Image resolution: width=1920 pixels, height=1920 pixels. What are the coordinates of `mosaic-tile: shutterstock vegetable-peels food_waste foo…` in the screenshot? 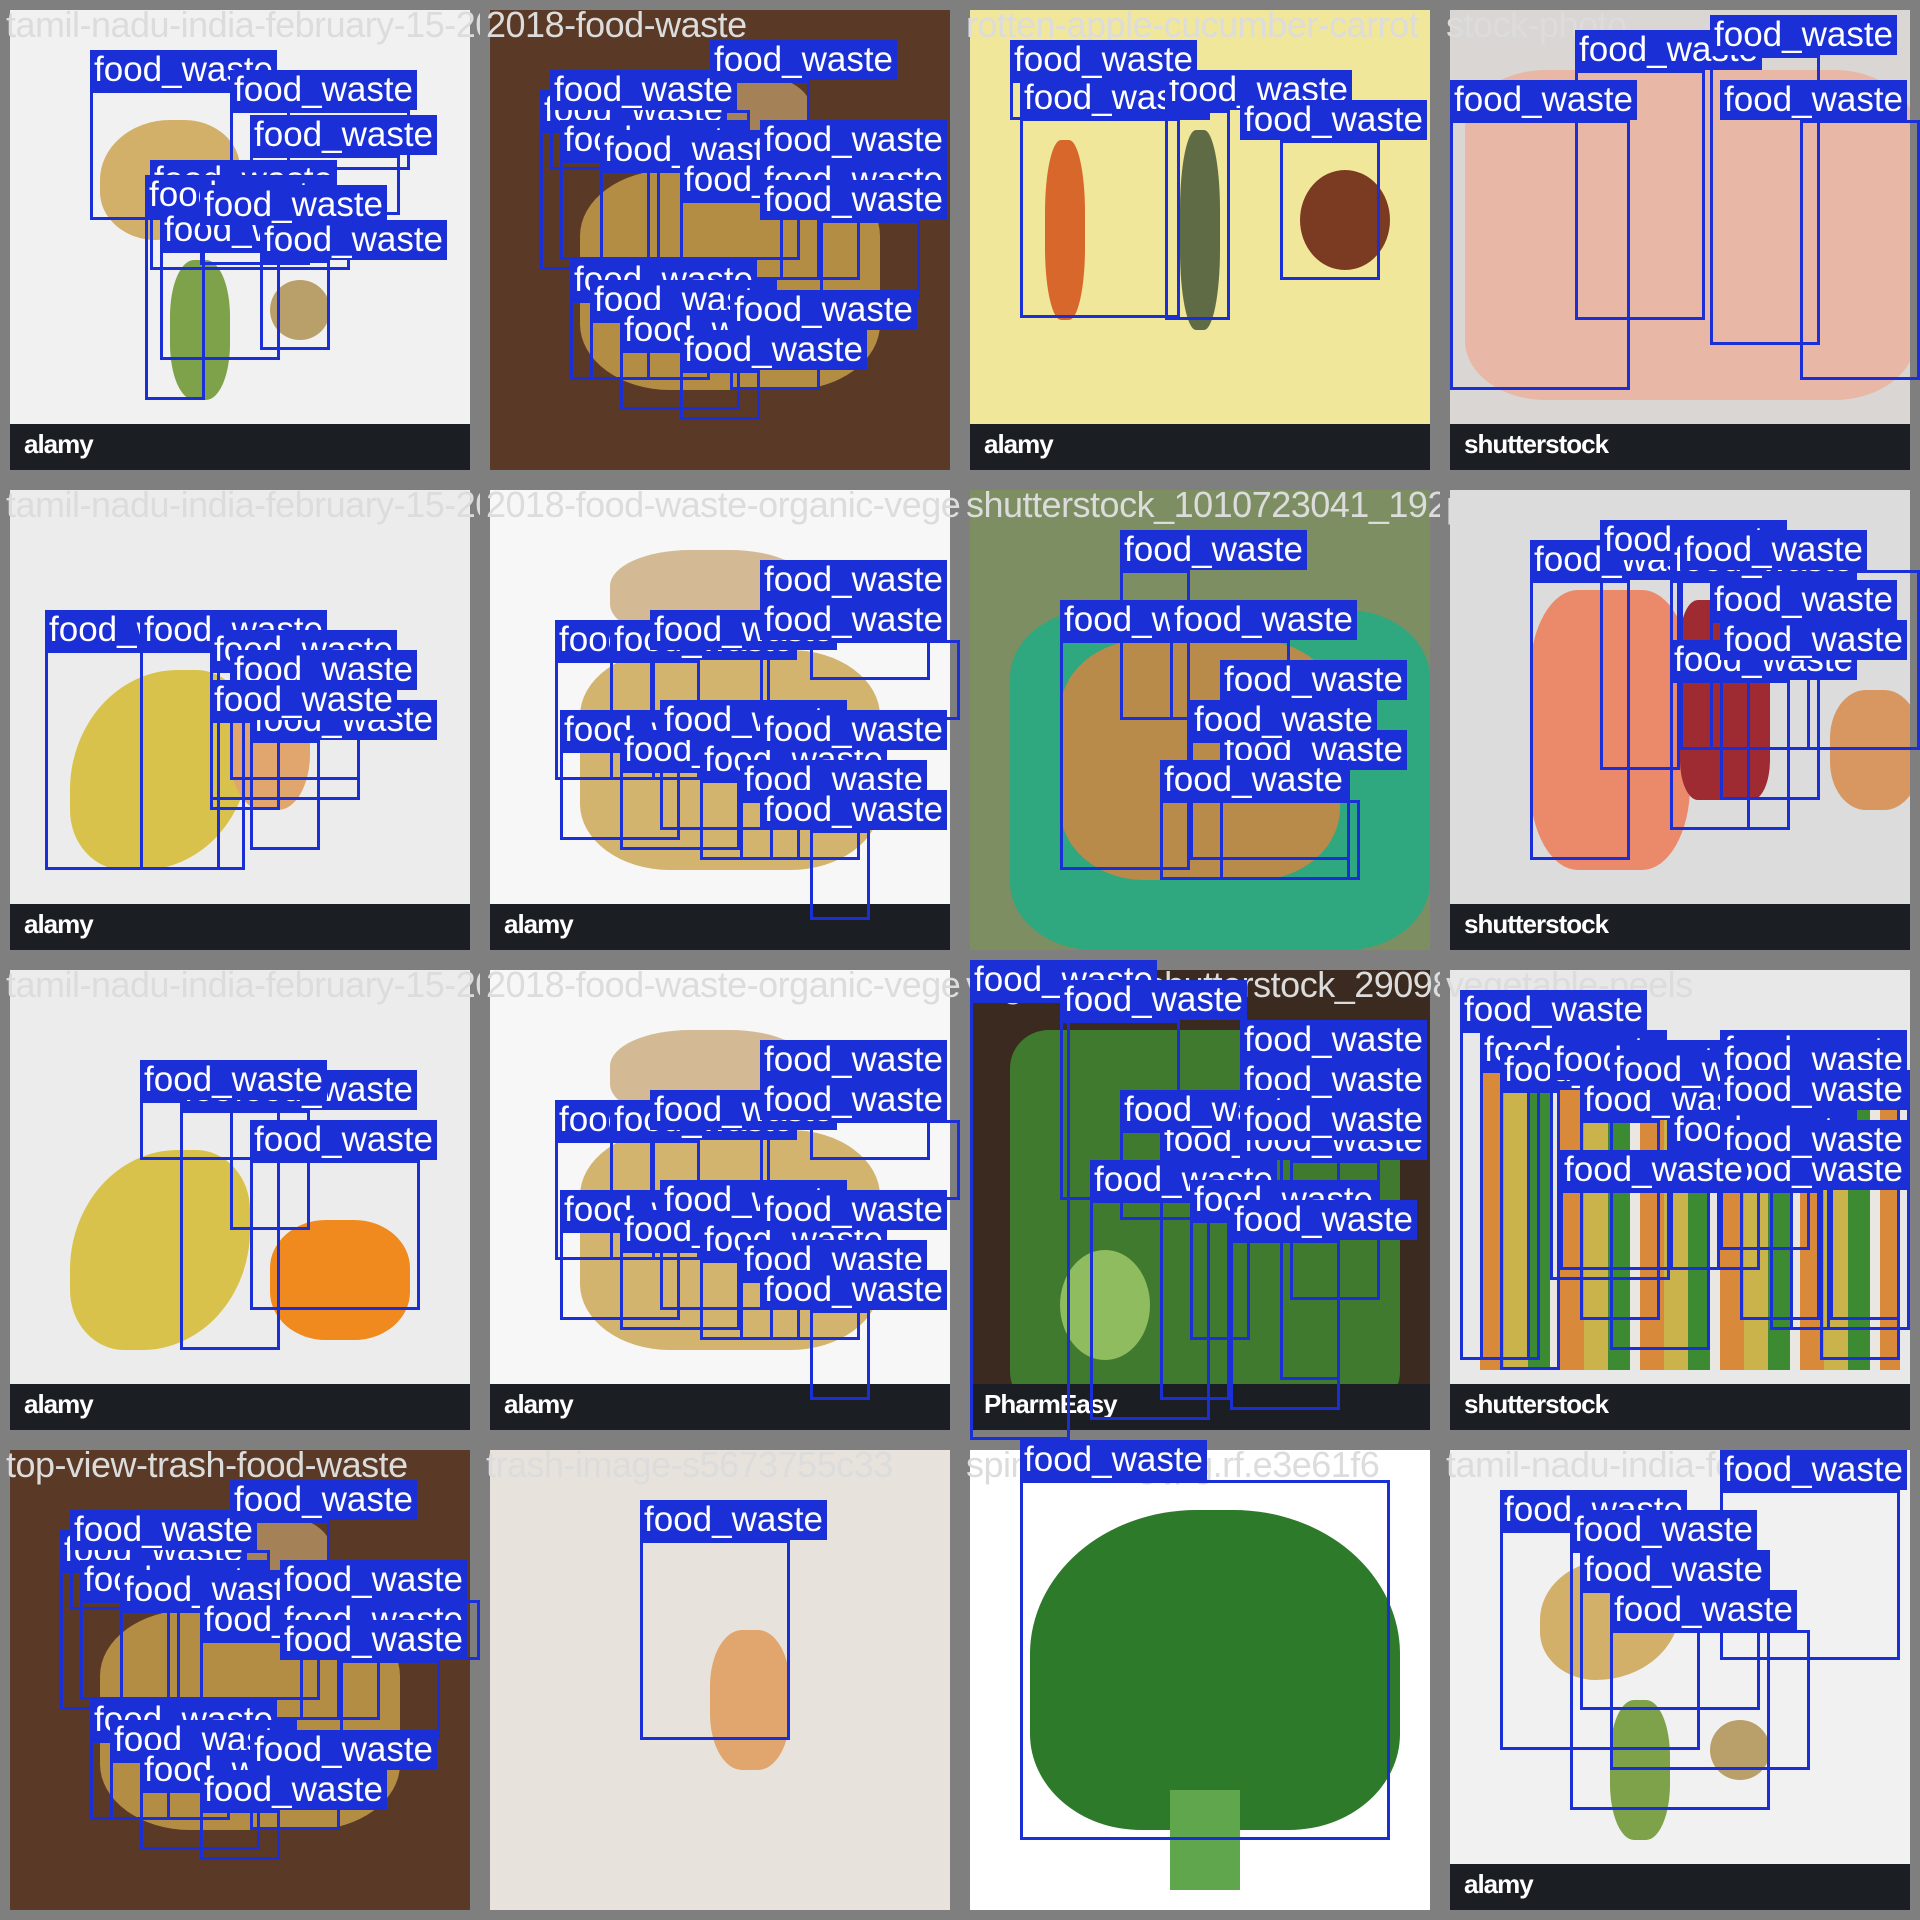 It's located at (1680, 1200).